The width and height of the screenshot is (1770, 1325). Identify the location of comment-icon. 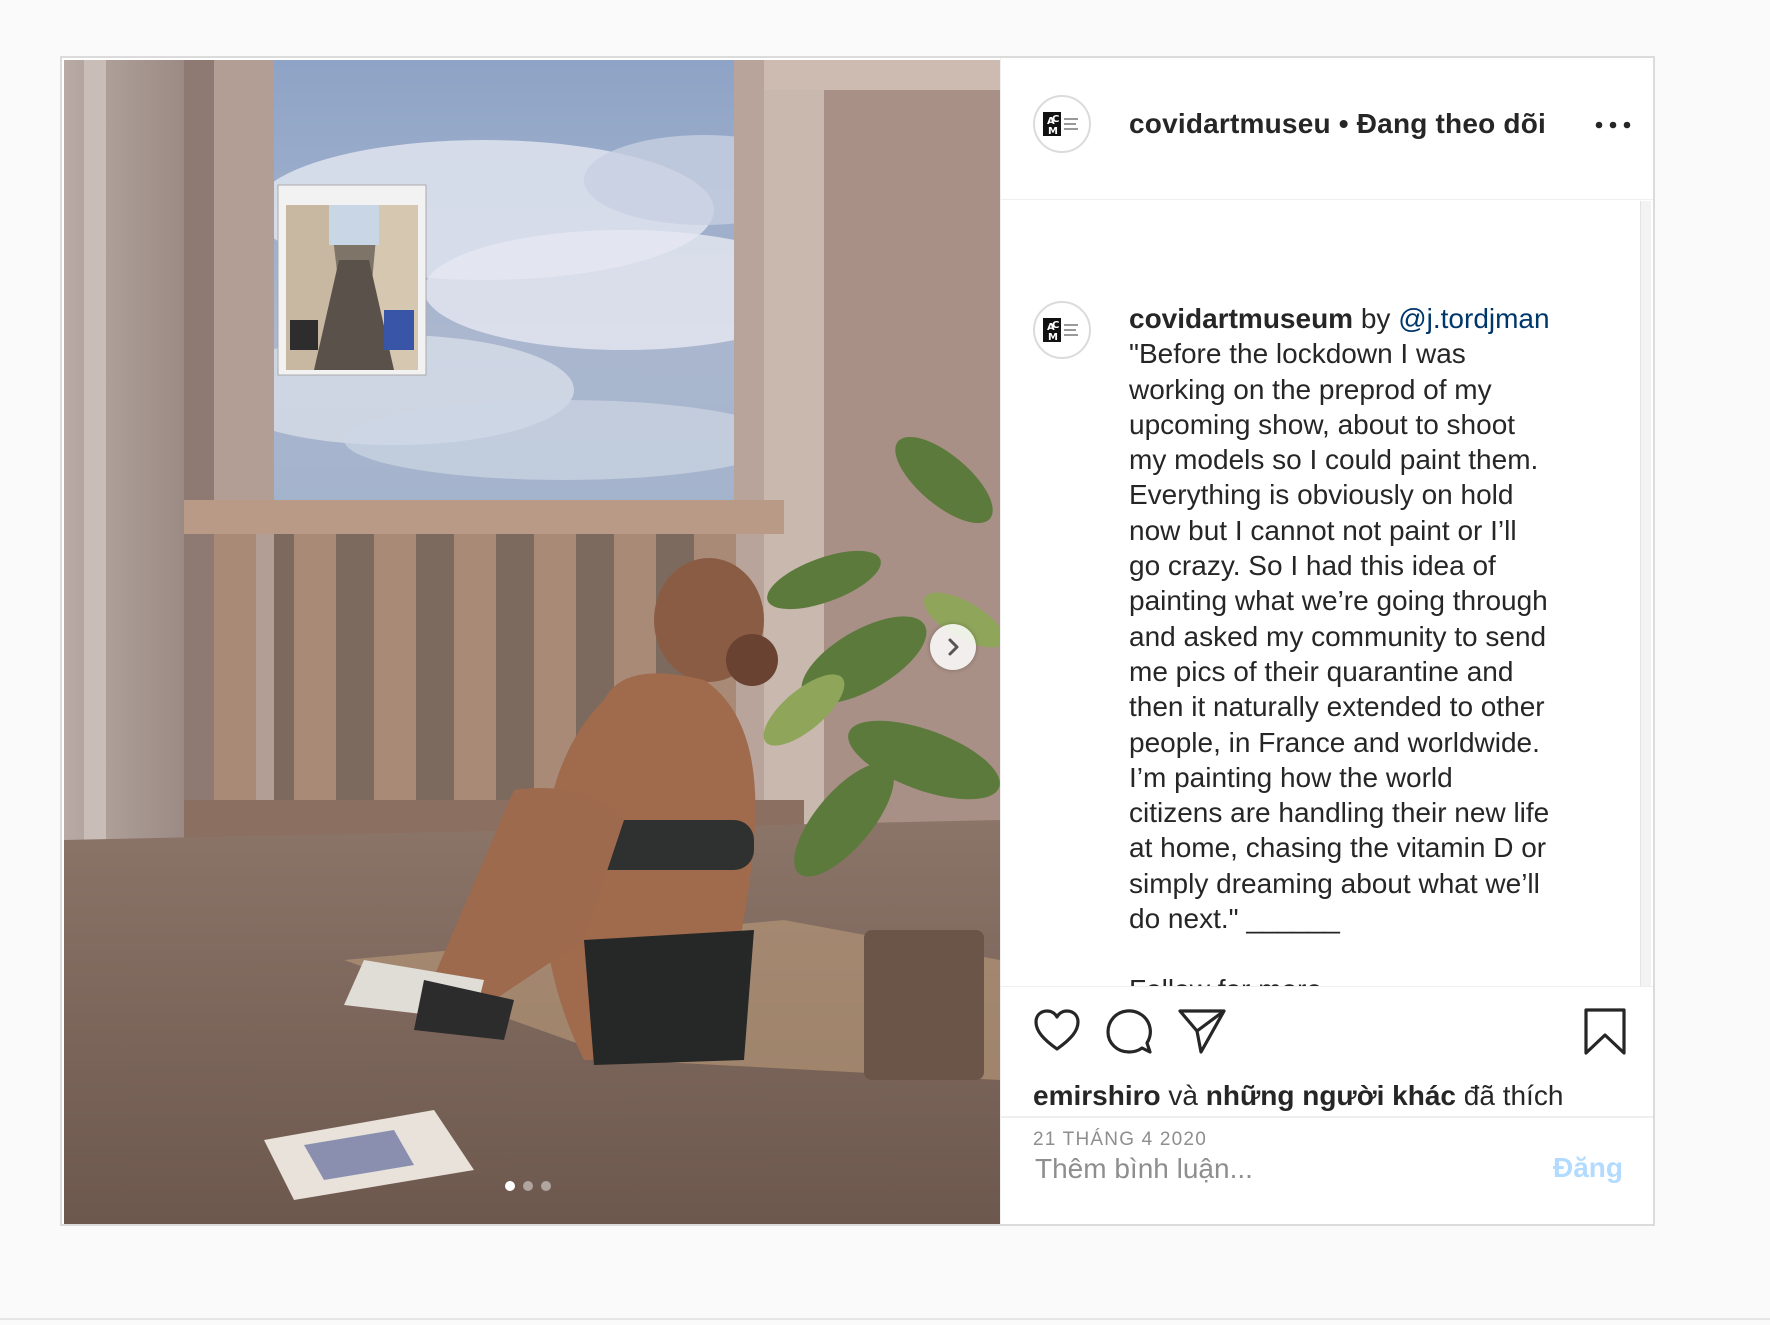
(1129, 1031).